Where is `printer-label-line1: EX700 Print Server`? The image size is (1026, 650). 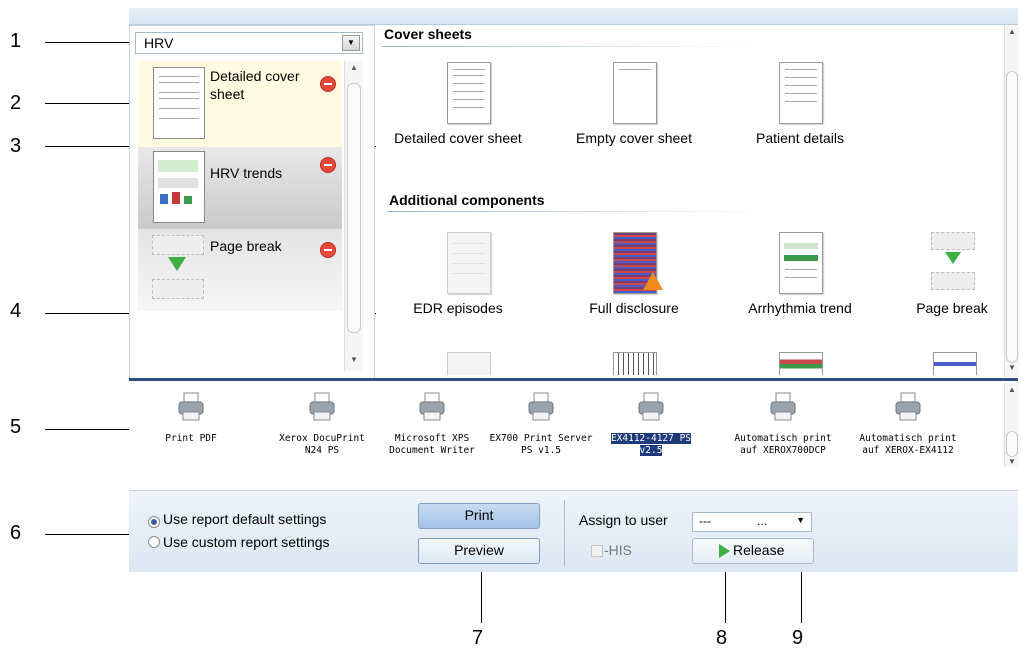
printer-label-line1: EX700 Print Server is located at coordinates (541, 438).